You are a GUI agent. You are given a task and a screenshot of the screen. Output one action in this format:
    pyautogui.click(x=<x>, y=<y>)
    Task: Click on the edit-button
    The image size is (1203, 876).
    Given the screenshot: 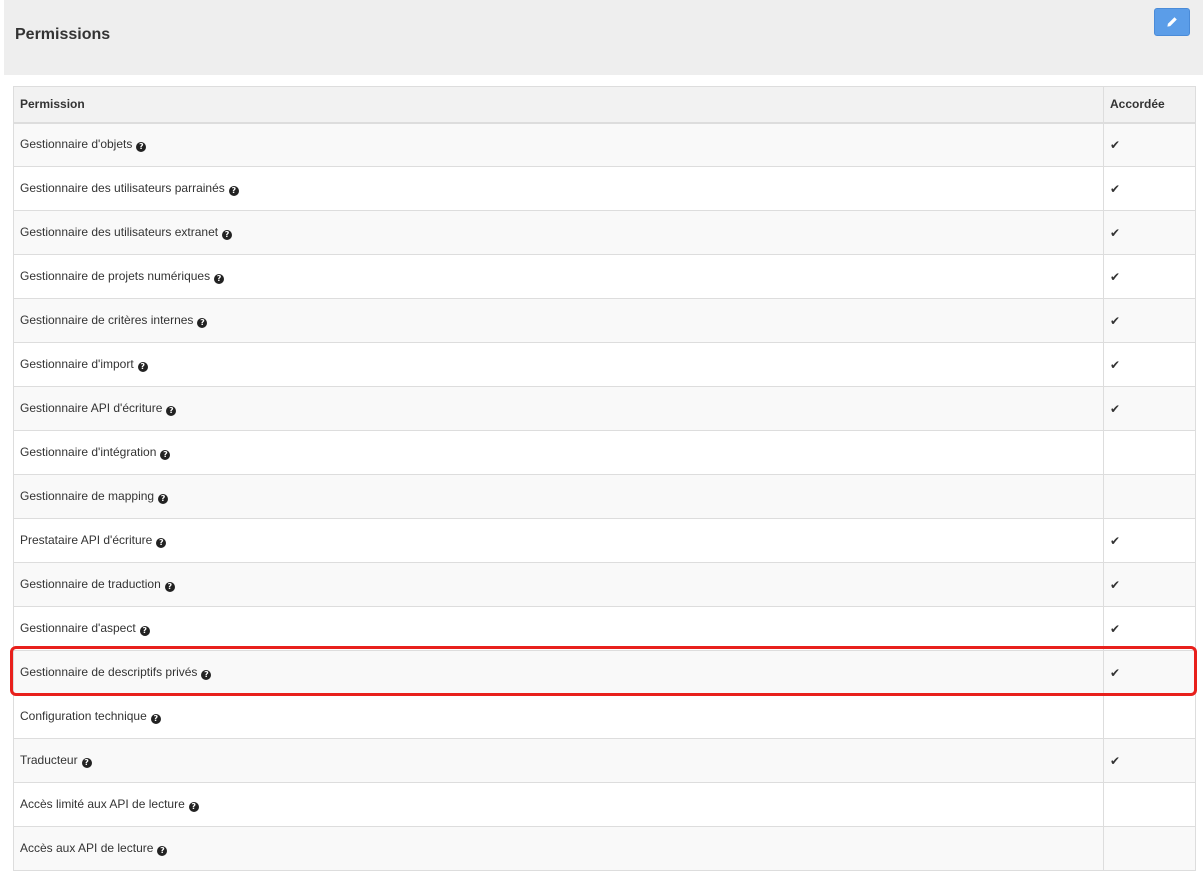 What is the action you would take?
    pyautogui.click(x=1172, y=22)
    